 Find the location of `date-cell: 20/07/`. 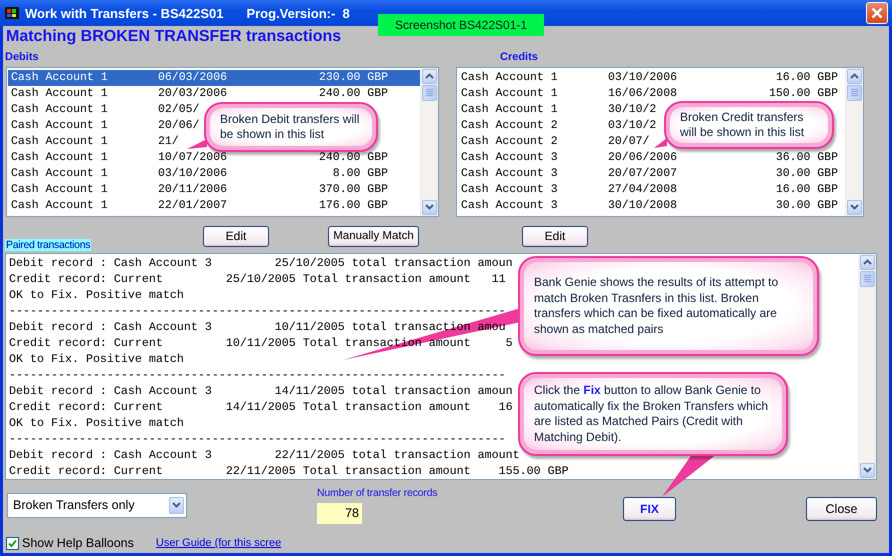

date-cell: 20/07/ is located at coordinates (629, 142).